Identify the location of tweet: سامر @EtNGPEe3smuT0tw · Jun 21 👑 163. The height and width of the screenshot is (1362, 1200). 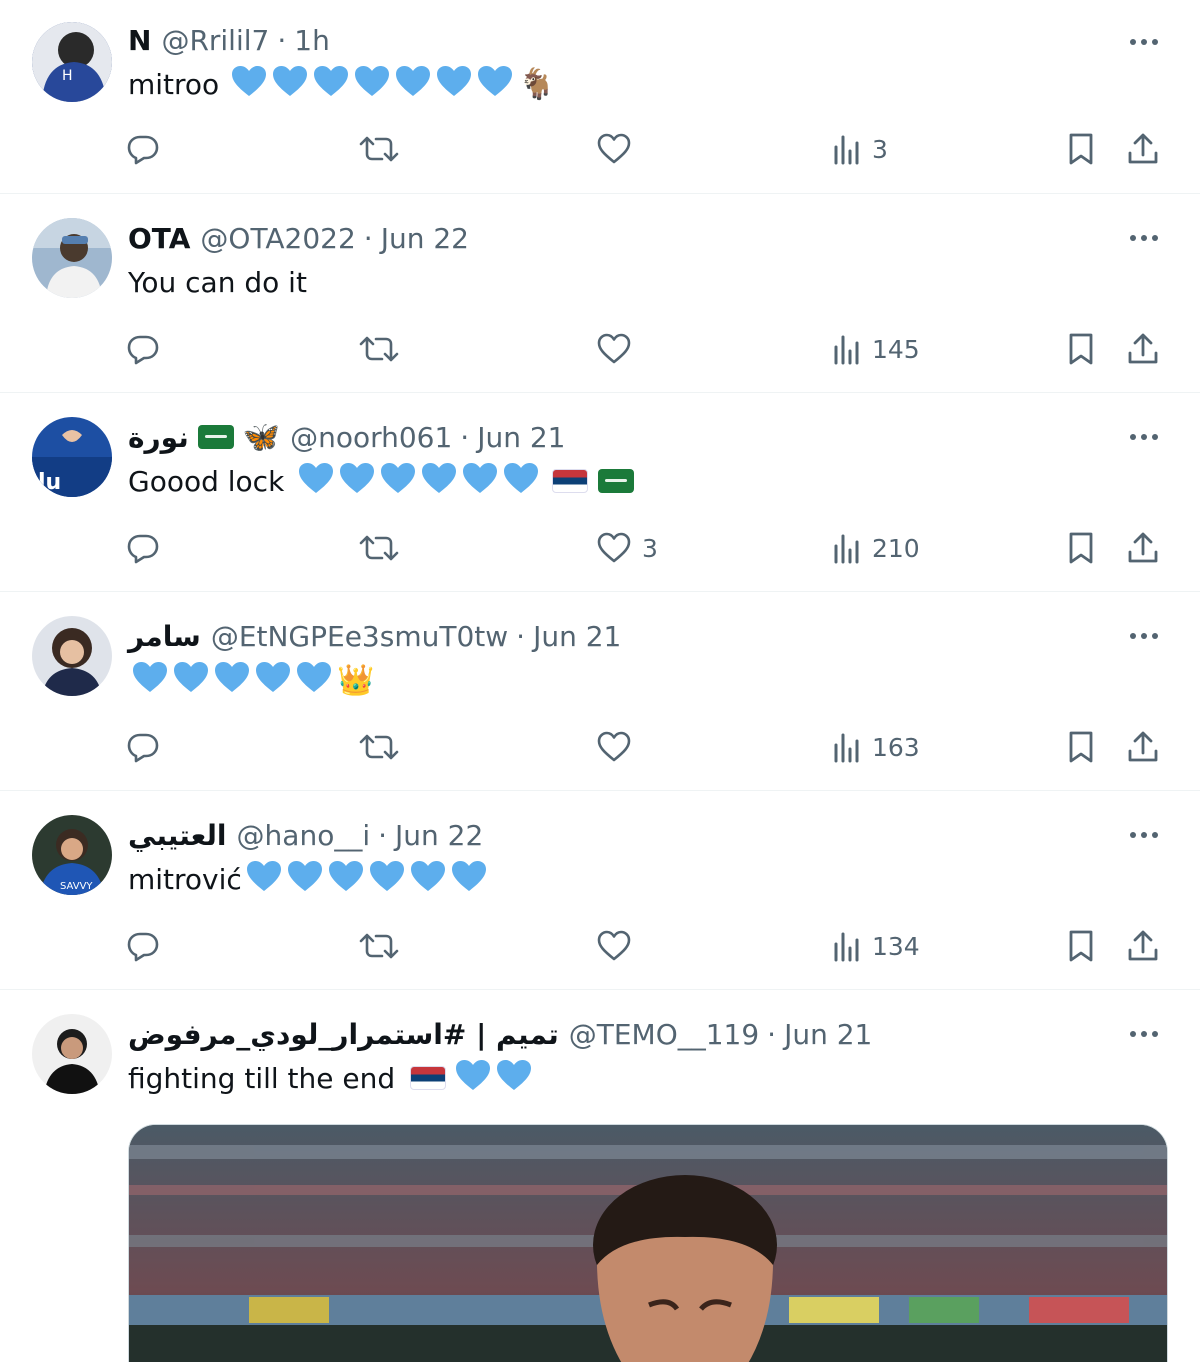
(600, 691).